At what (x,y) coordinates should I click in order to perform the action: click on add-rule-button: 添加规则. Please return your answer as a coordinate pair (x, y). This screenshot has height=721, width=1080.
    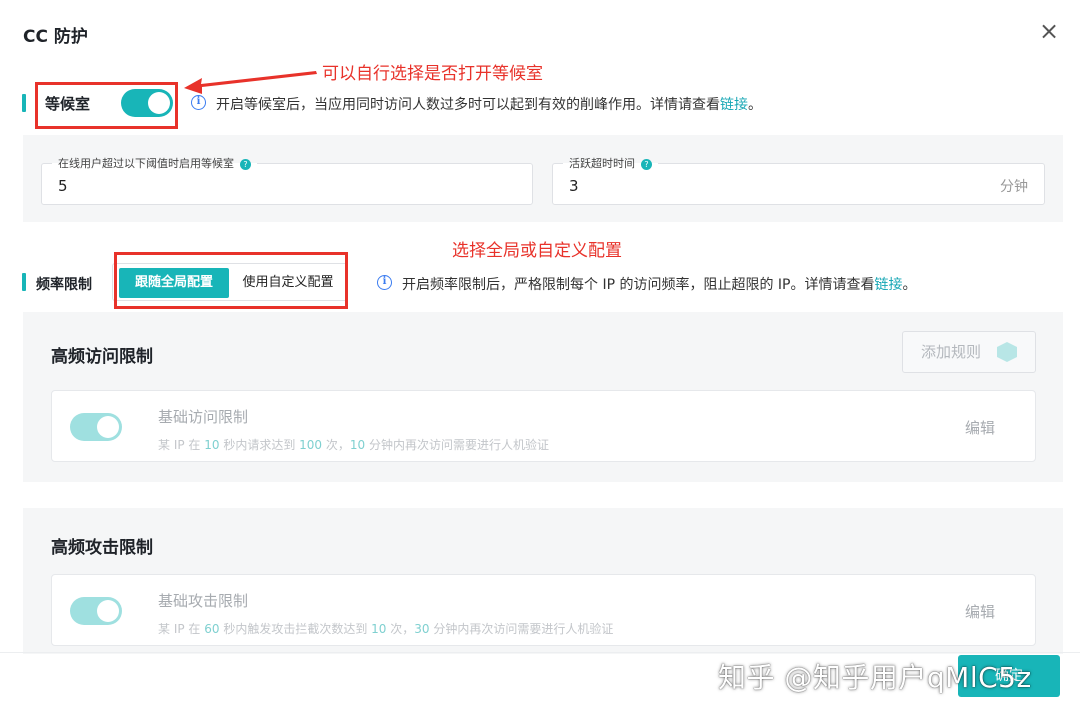
    Looking at the image, I should click on (969, 352).